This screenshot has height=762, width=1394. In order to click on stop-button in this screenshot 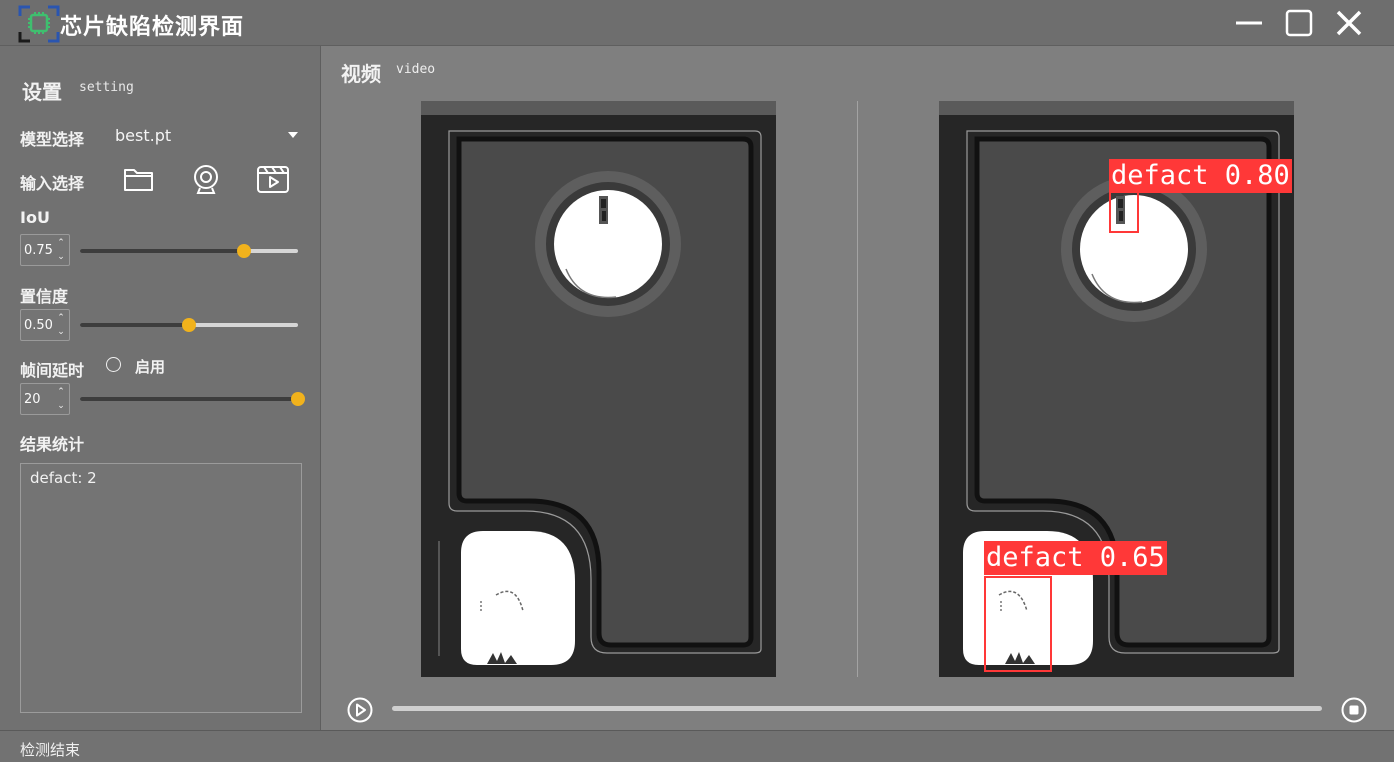, I will do `click(1354, 710)`.